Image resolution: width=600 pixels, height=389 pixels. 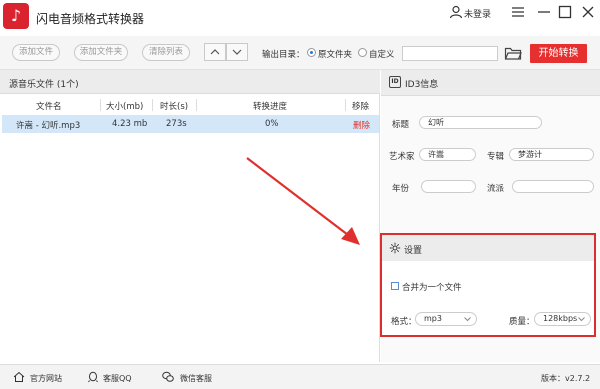 What do you see at coordinates (588, 12) in the screenshot?
I see `close-icon` at bounding box center [588, 12].